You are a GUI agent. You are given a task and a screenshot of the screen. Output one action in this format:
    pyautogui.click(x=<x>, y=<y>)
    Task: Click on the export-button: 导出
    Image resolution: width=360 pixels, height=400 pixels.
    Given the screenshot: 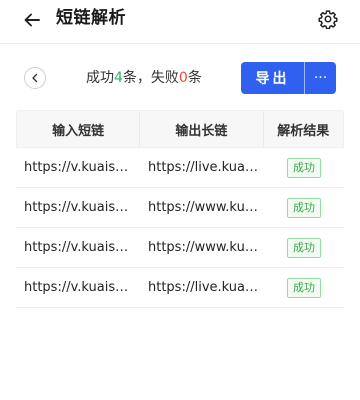 What is the action you would take?
    pyautogui.click(x=272, y=78)
    